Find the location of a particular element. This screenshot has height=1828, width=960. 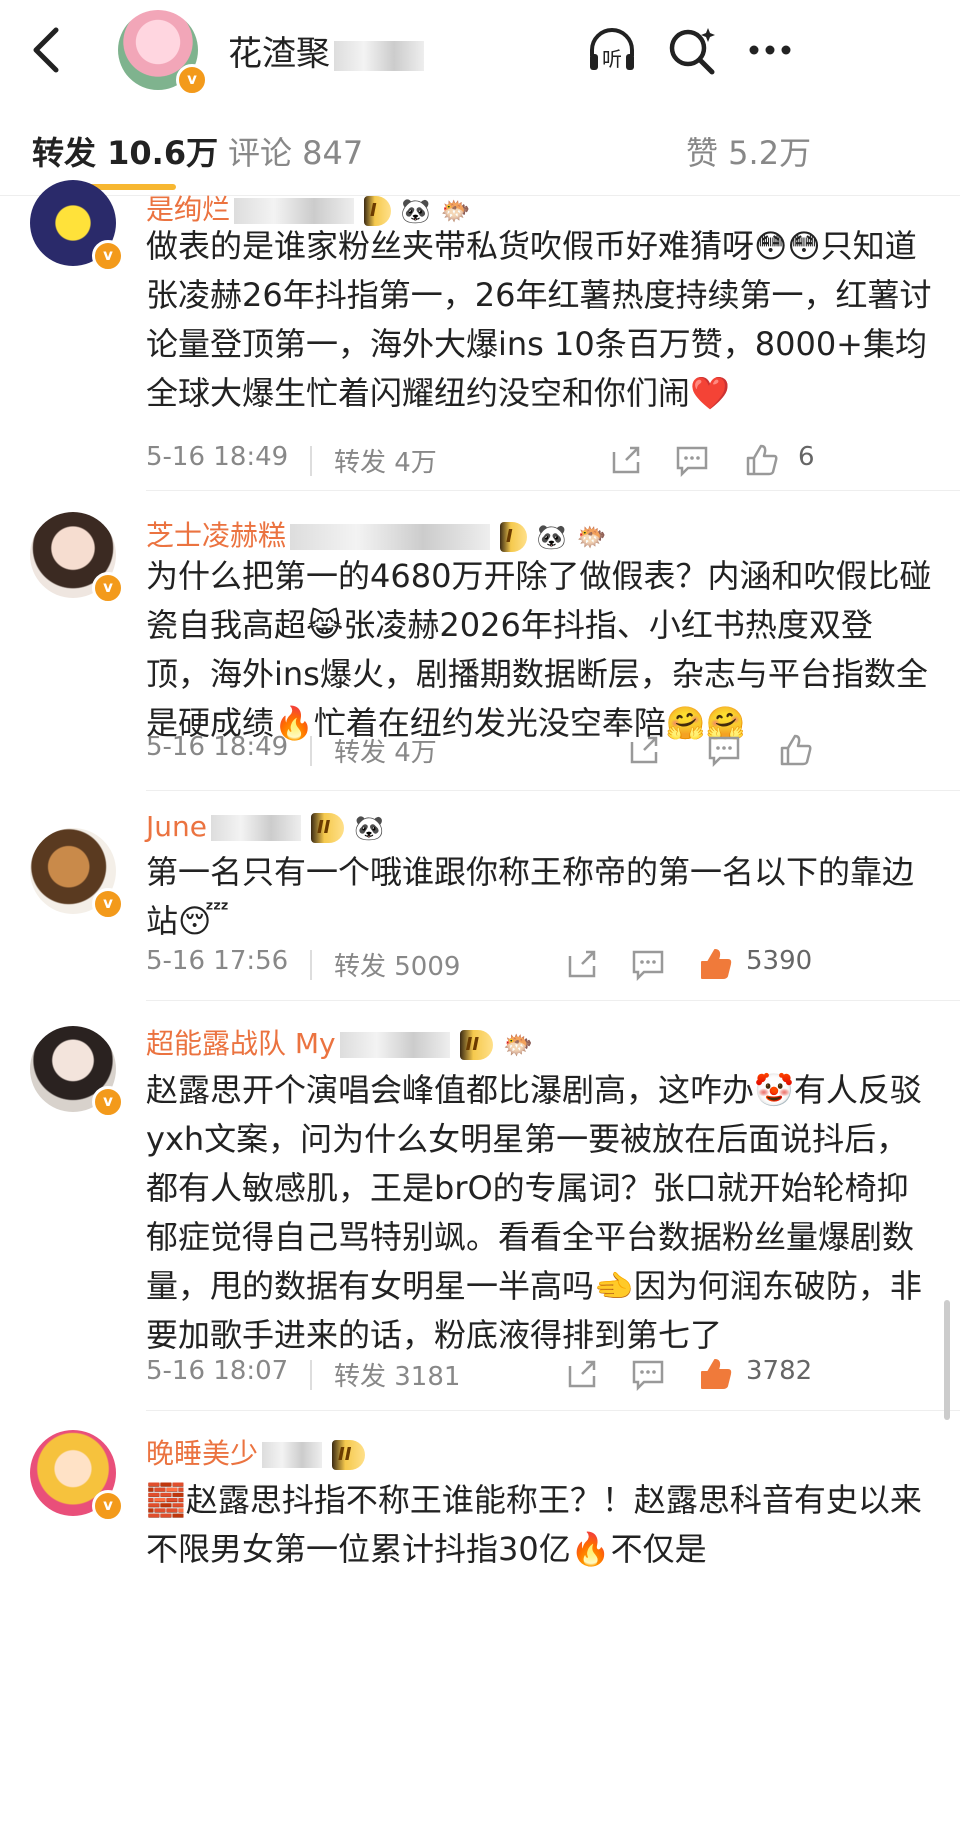

repost-count: 转发 3181 is located at coordinates (397, 1377).